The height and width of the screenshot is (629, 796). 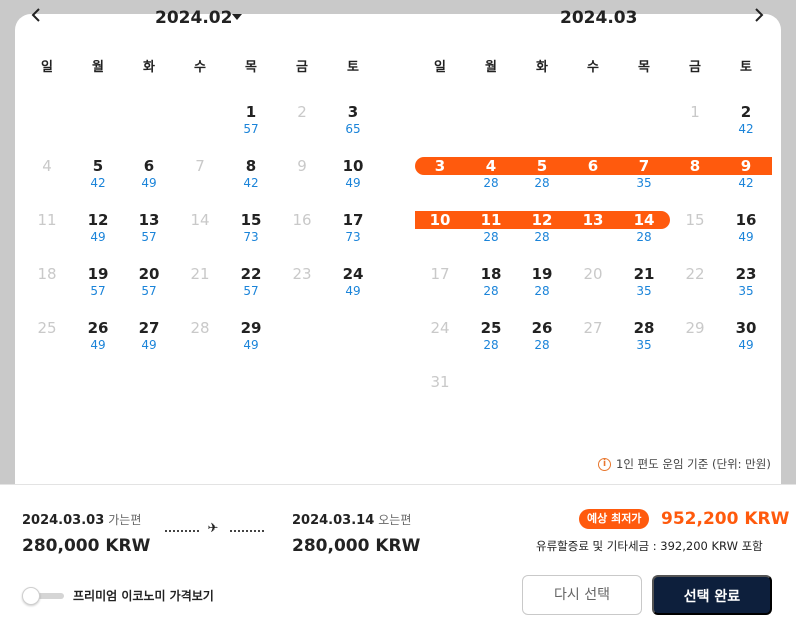 What do you see at coordinates (644, 67) in the screenshot?
I see `weekday-label: 목` at bounding box center [644, 67].